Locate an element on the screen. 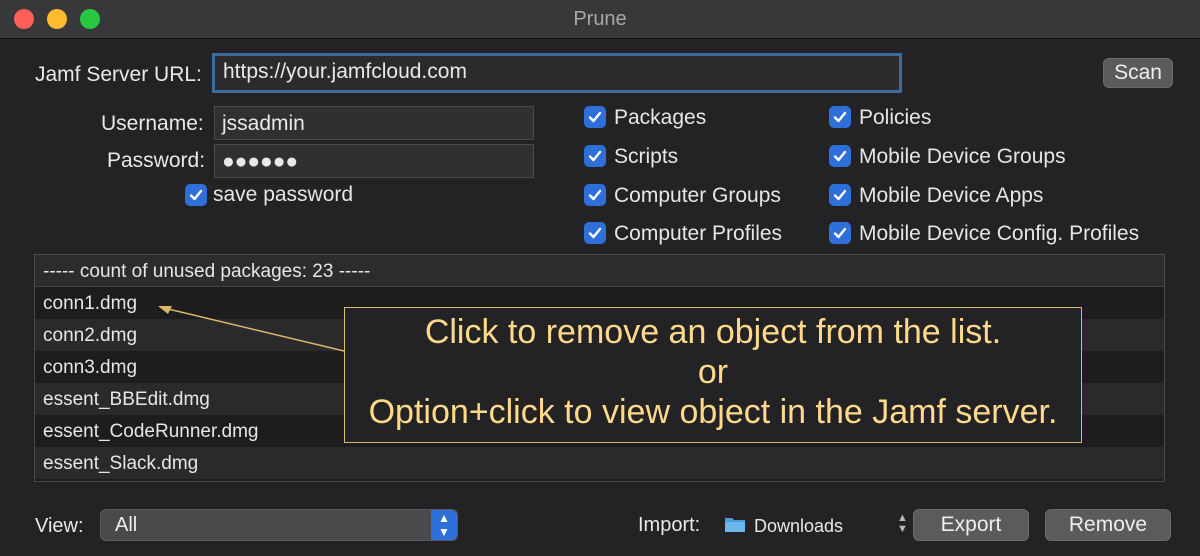 The height and width of the screenshot is (556, 1200). password-field: ●●●●●● is located at coordinates (374, 161).